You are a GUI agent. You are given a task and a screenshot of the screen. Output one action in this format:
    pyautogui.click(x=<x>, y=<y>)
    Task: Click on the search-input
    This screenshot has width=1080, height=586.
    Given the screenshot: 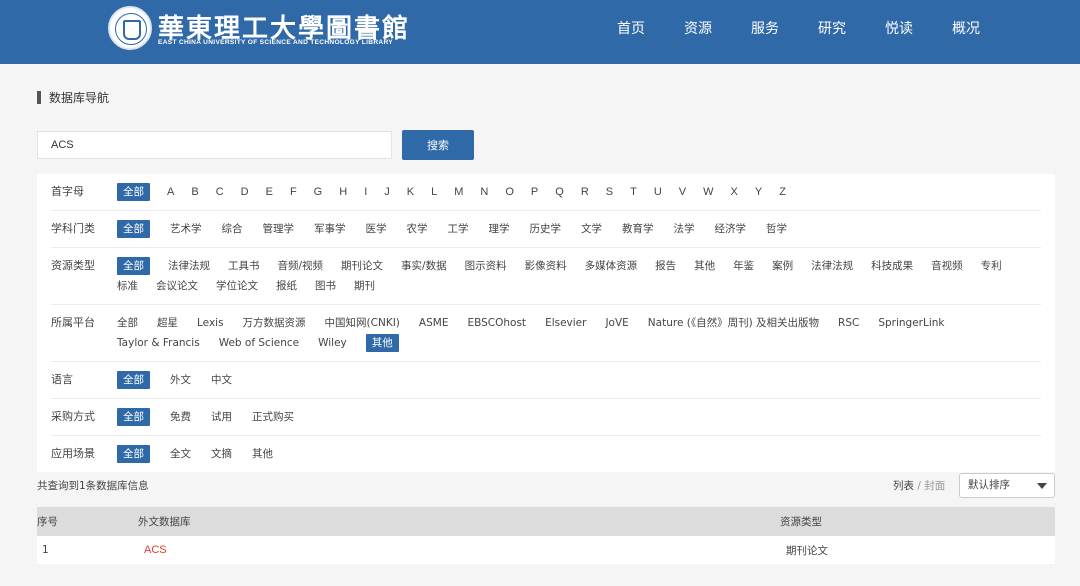 What is the action you would take?
    pyautogui.click(x=214, y=145)
    